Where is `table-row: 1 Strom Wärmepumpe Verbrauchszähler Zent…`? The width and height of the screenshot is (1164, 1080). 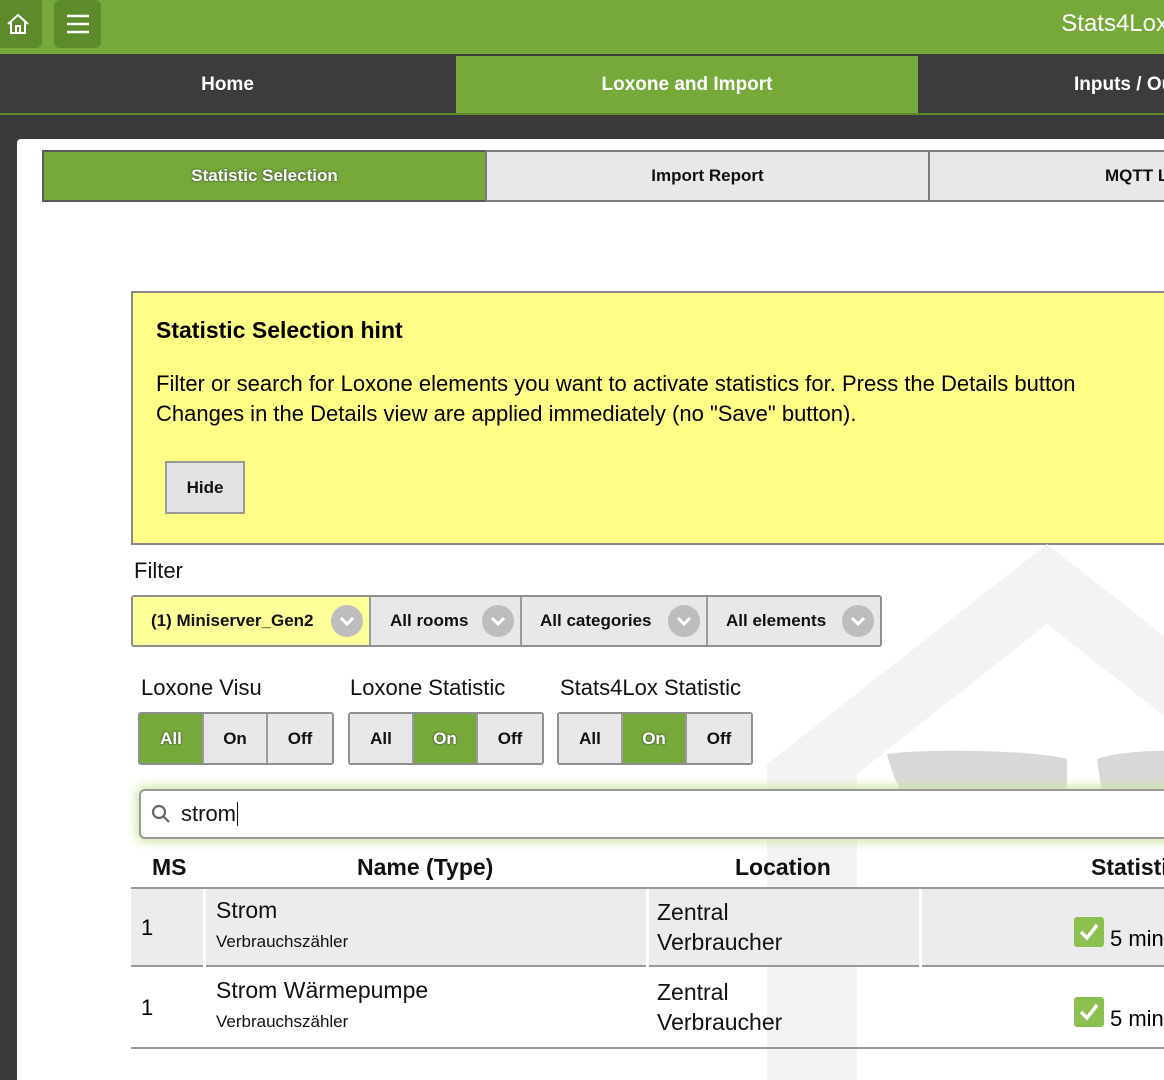 table-row: 1 Strom Wärmepumpe Verbrauchszähler Zent… is located at coordinates (647, 1009).